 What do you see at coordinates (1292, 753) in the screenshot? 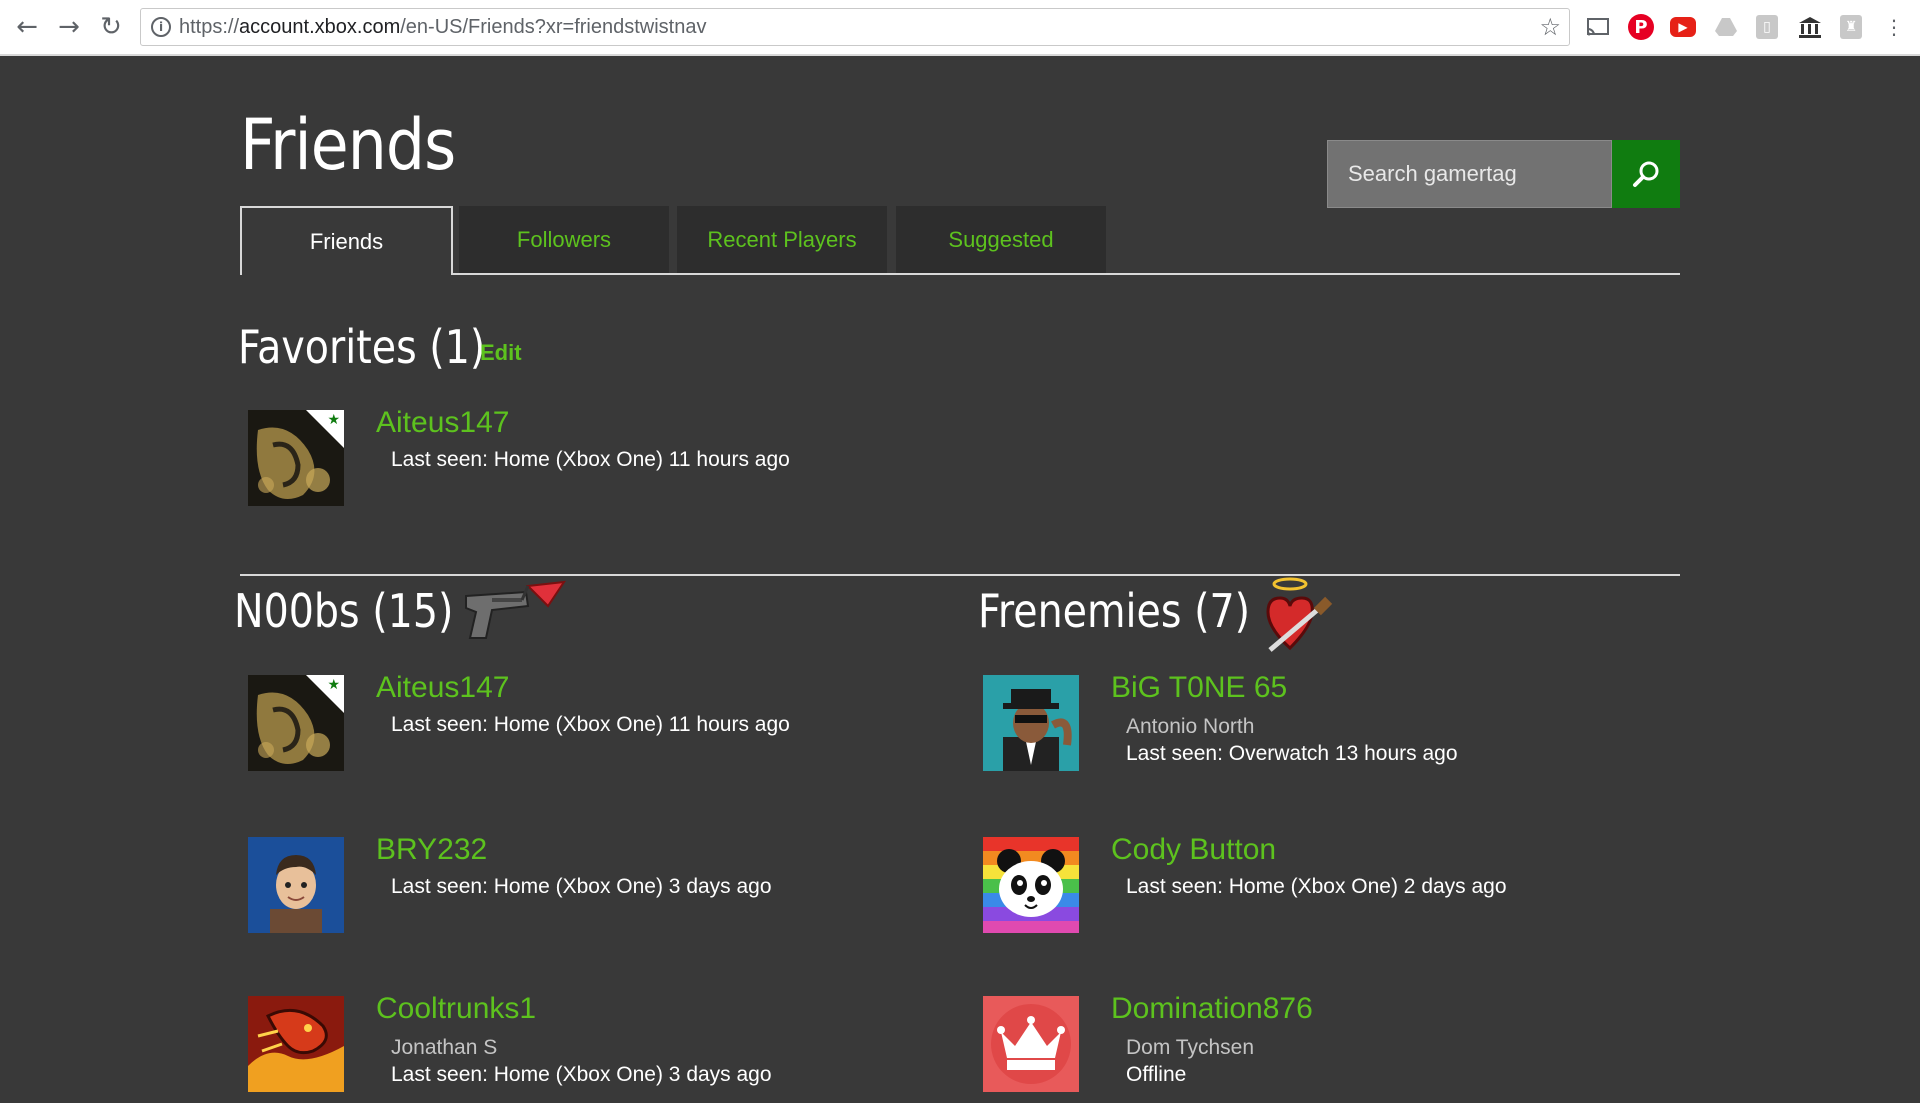
I see `last-seen: Last seen: Overwatch 13 hours ago` at bounding box center [1292, 753].